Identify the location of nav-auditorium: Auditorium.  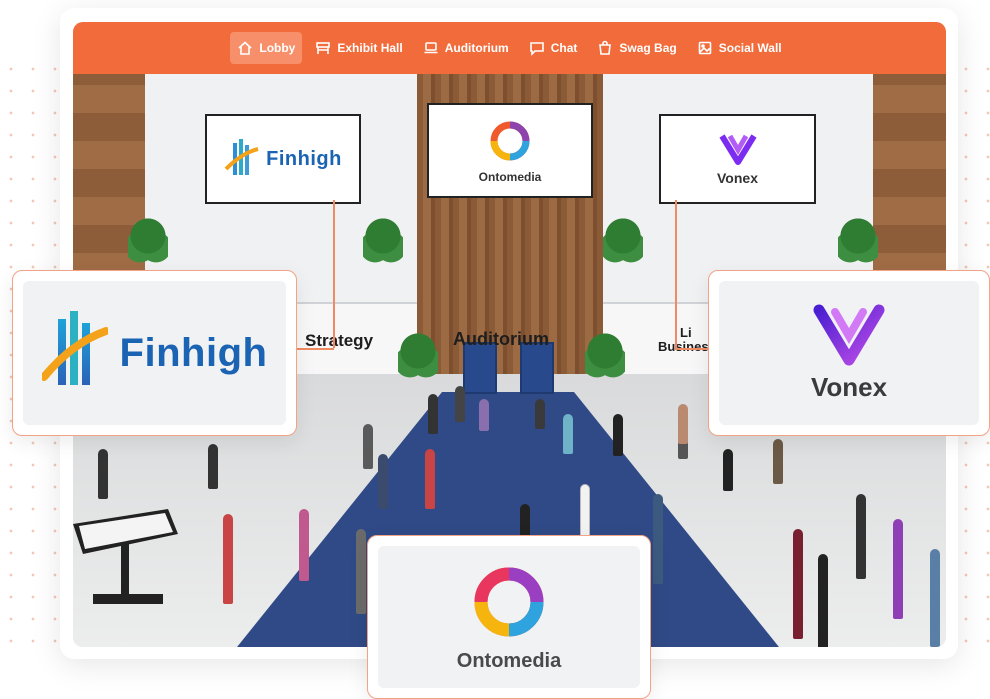
(466, 48).